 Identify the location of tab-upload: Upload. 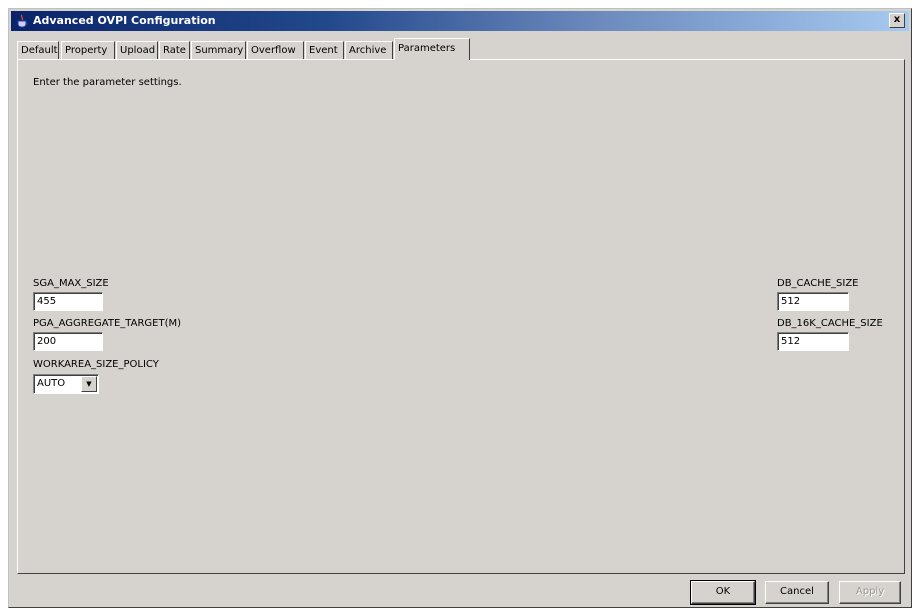
(137, 50).